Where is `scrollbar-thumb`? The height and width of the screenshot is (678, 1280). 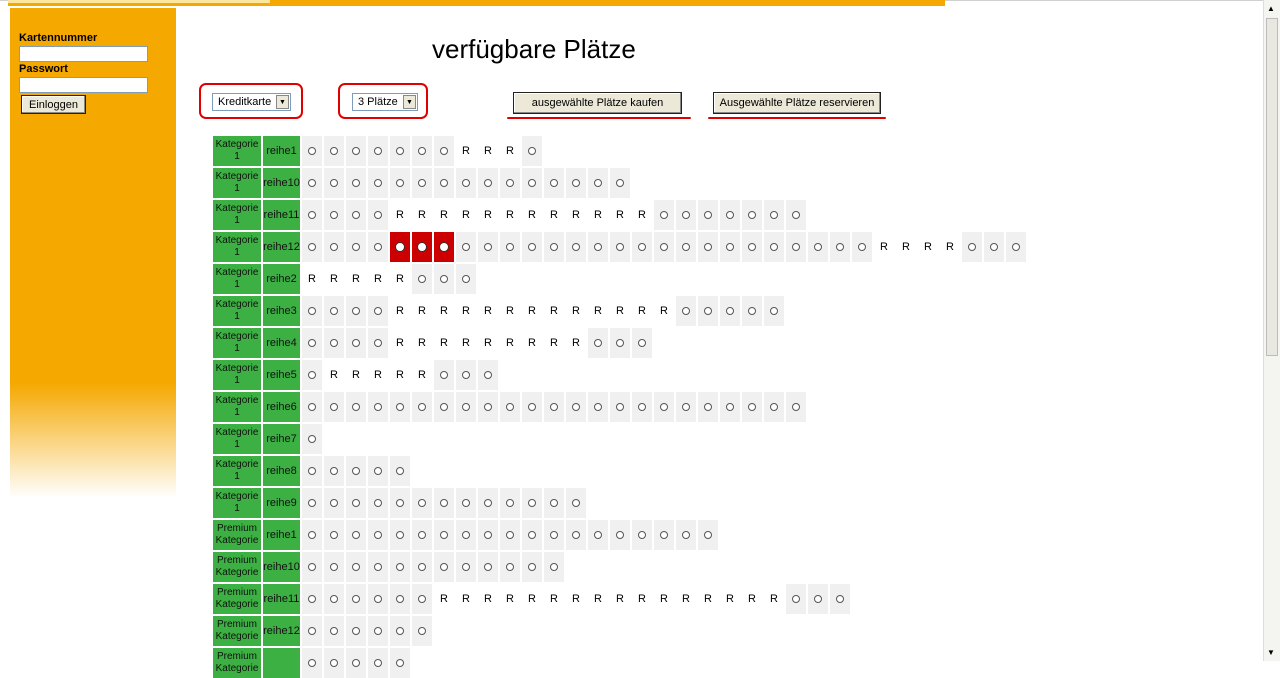
scrollbar-thumb is located at coordinates (1272, 187).